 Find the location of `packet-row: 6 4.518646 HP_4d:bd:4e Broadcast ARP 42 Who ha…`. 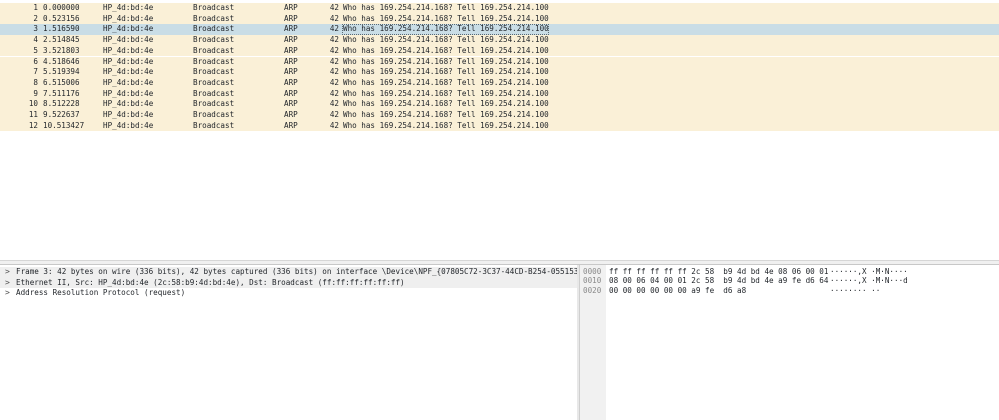

packet-row: 6 4.518646 HP_4d:bd:4e Broadcast ARP 42 Who ha… is located at coordinates (499, 62).